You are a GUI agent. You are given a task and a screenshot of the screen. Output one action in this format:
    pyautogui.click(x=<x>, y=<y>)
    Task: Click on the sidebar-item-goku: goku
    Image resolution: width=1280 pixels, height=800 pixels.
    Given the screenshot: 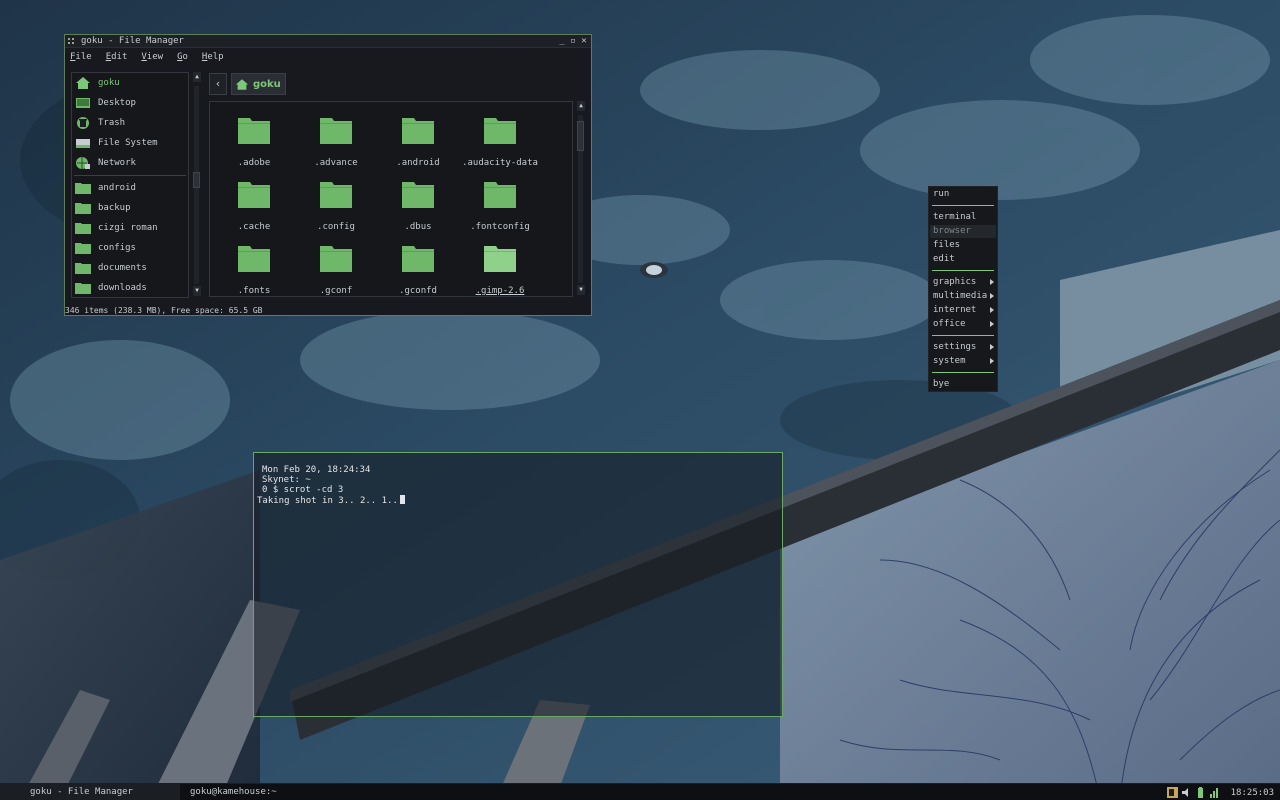 What is the action you would take?
    pyautogui.click(x=130, y=83)
    